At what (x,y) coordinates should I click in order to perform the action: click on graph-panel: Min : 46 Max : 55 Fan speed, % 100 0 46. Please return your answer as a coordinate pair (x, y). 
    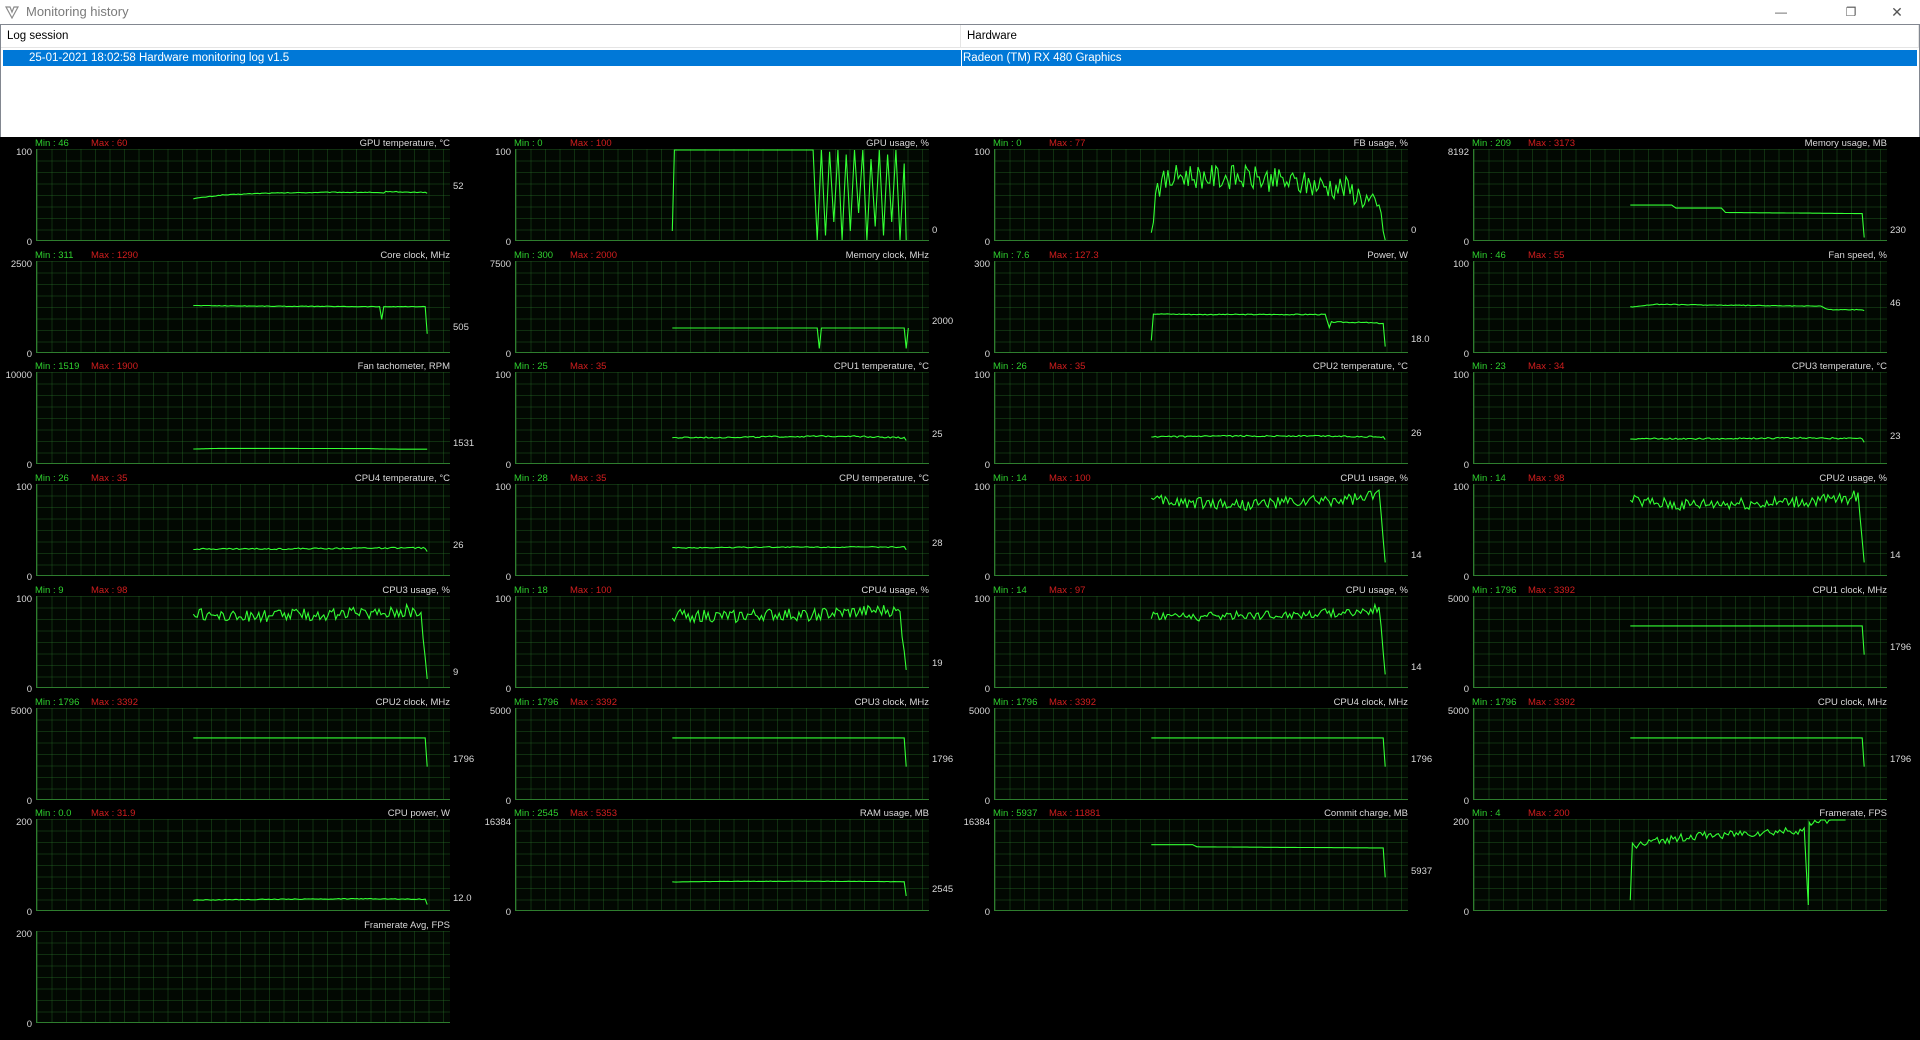
    Looking at the image, I should click on (1677, 304).